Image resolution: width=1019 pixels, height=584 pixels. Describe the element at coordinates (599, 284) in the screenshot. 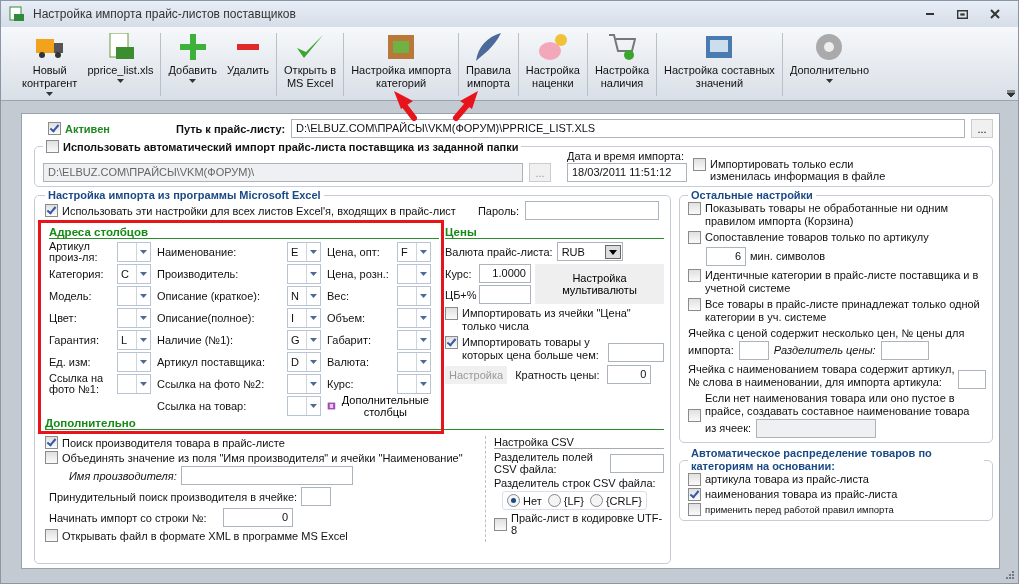

I see `multicurrency-button: Настройка мультивалюты` at that location.